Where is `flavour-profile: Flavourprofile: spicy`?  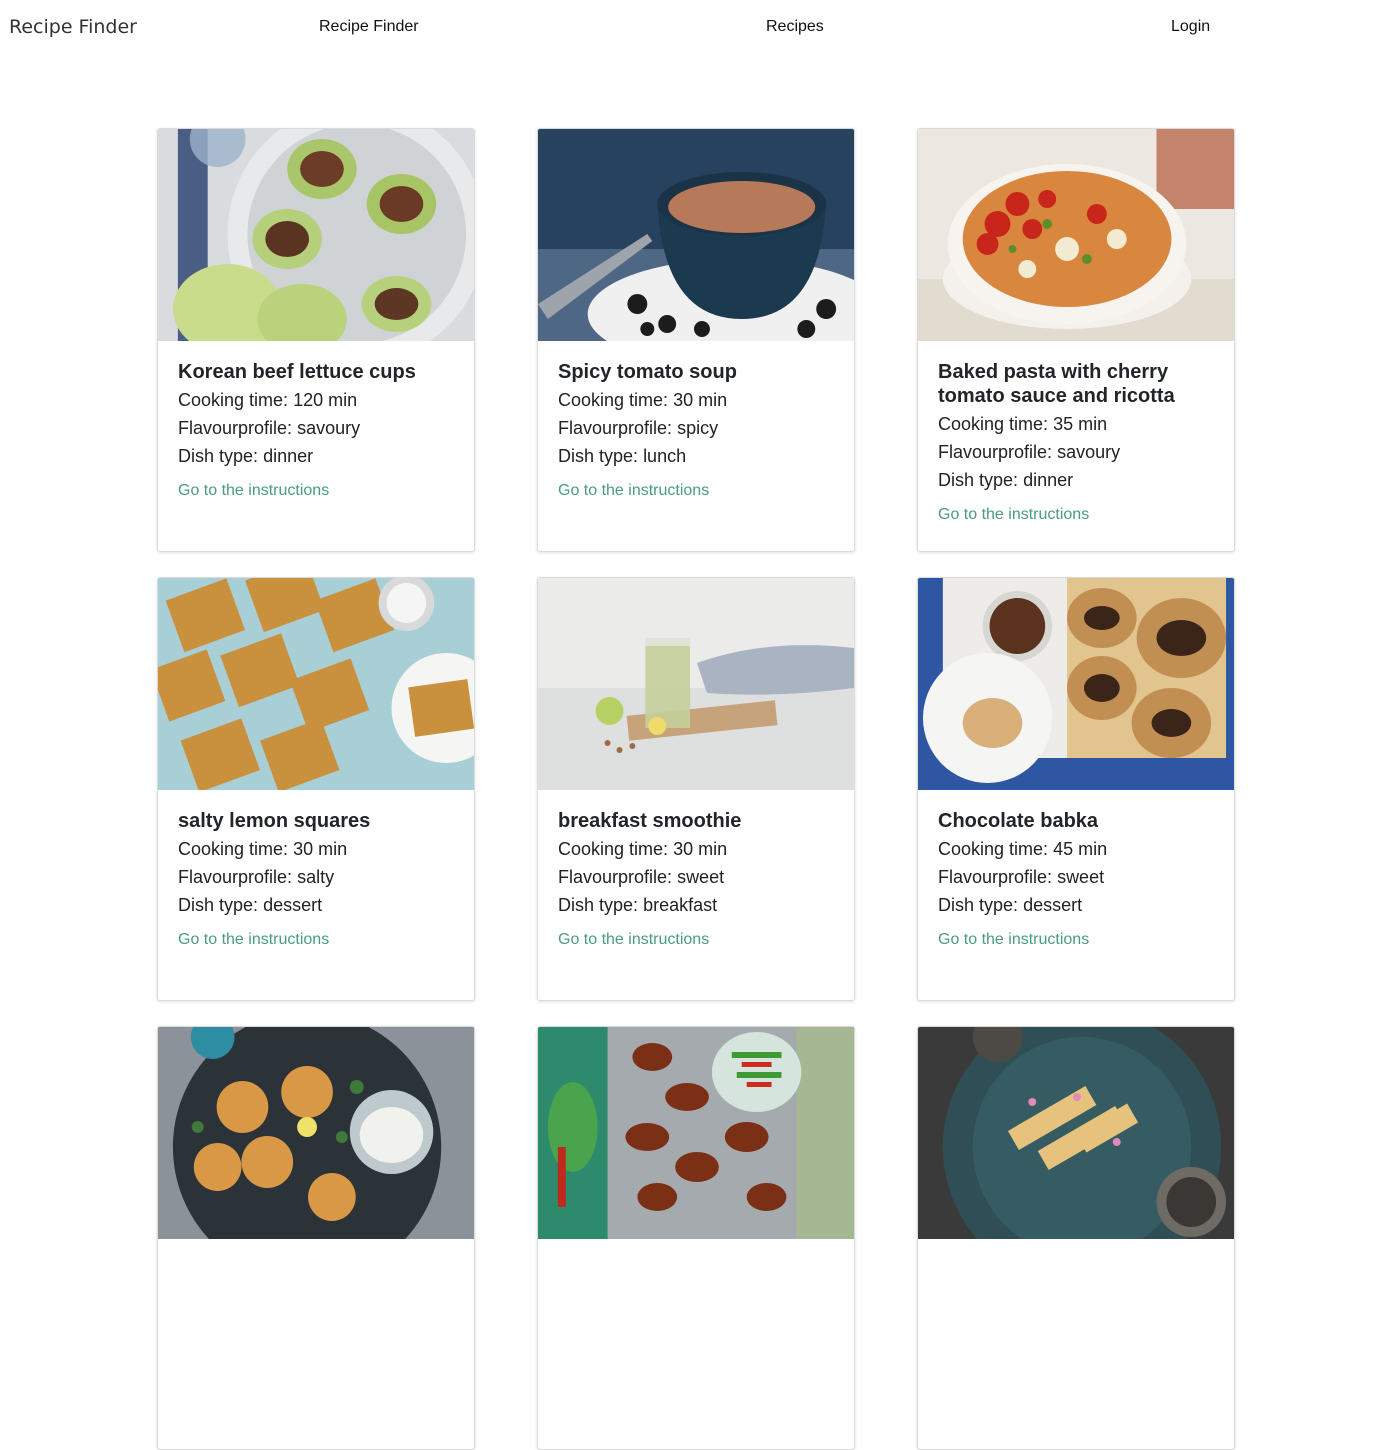 flavour-profile: Flavourprofile: spicy is located at coordinates (696, 428).